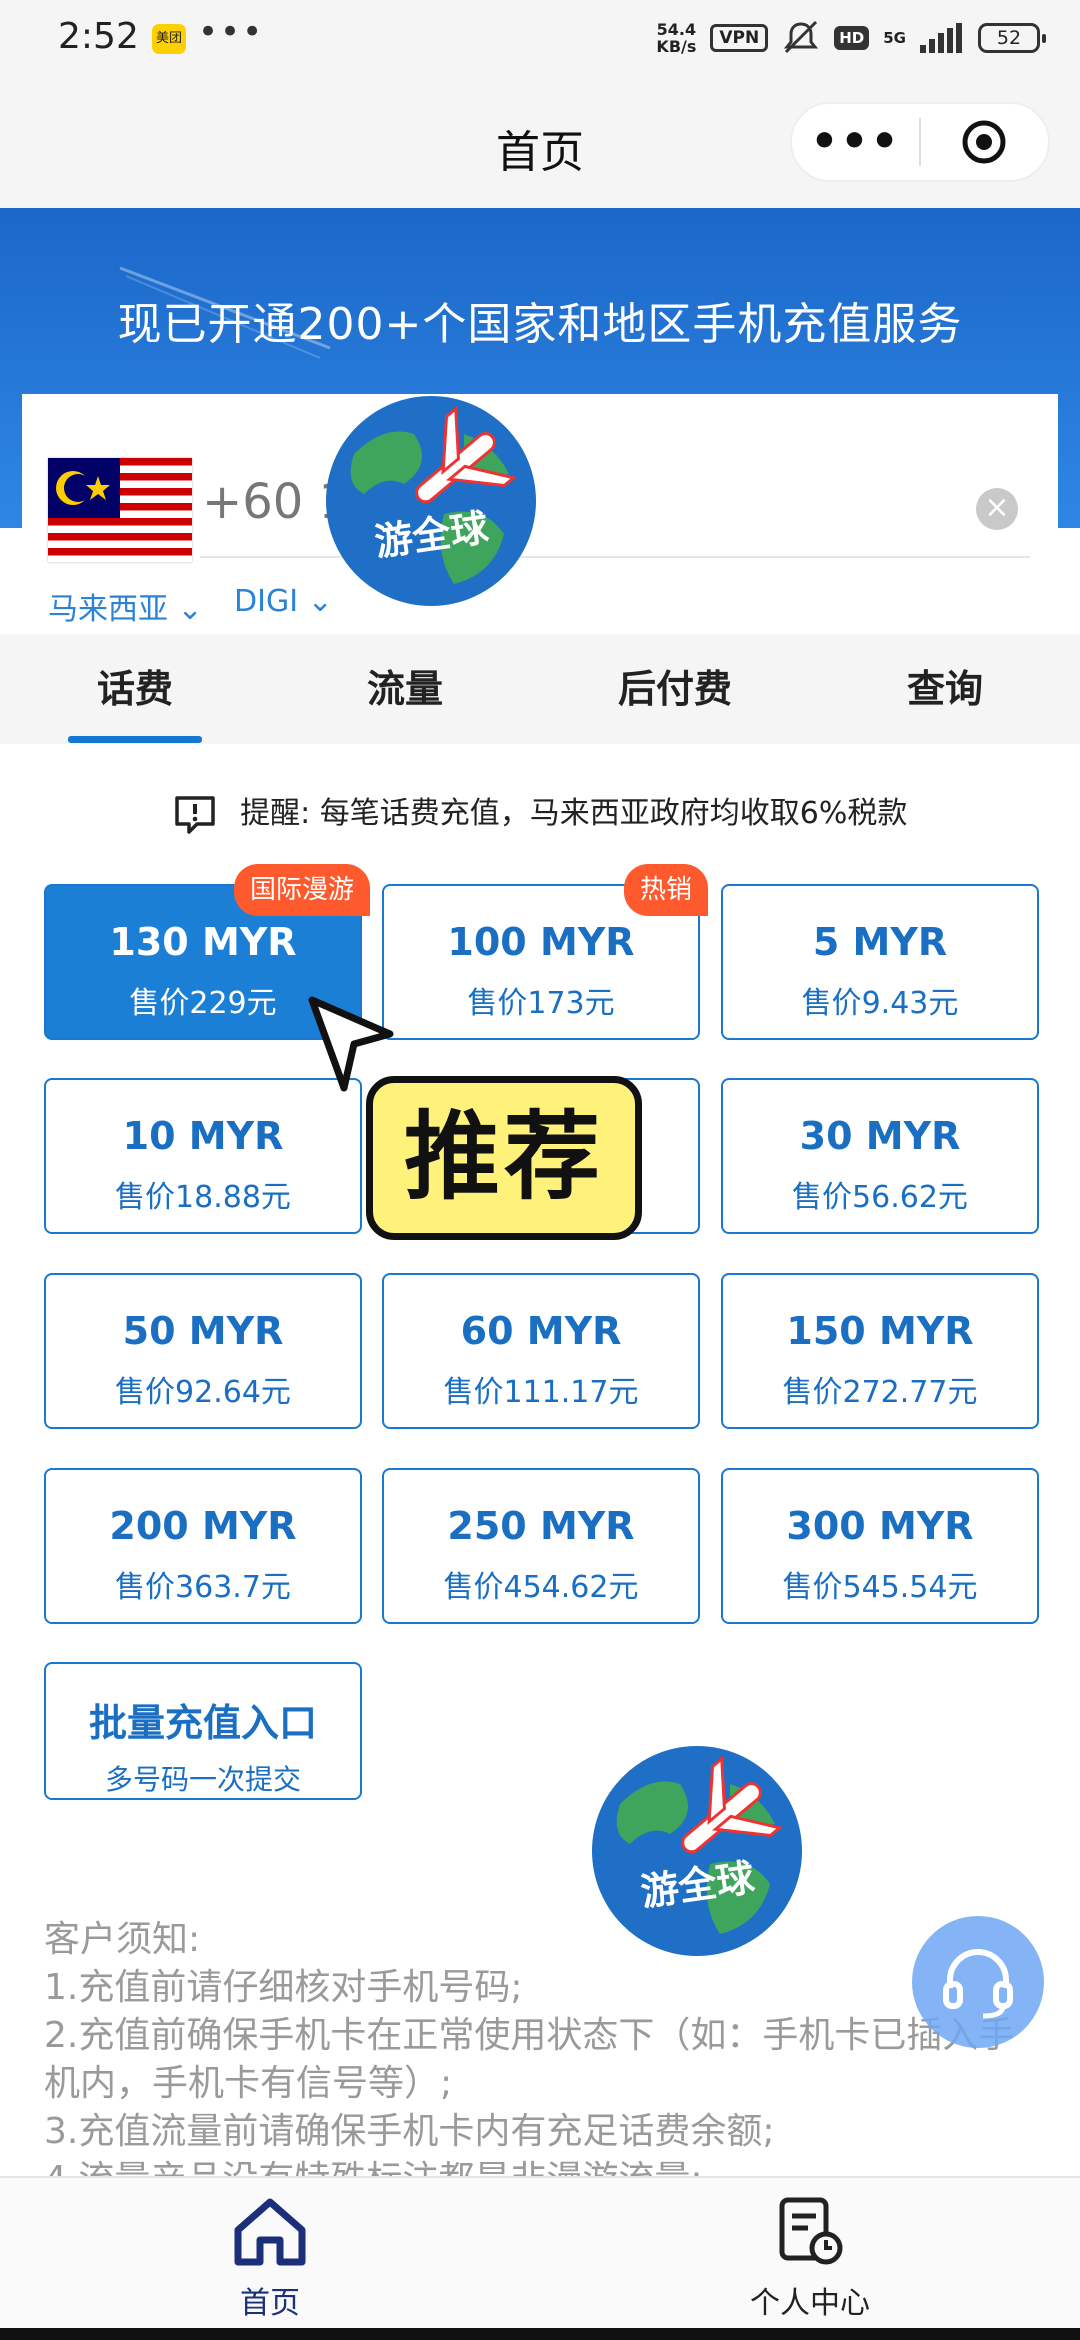 The width and height of the screenshot is (1080, 2340). I want to click on network-speed-unit: KB/s, so click(676, 46).